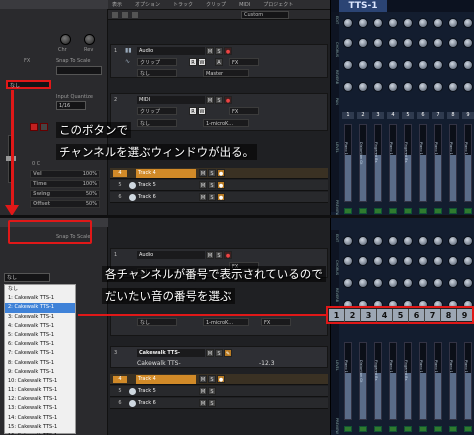 This screenshot has width=474, height=435. Describe the element at coordinates (115, 5) in the screenshot. I see `menu-view: 表示` at that location.